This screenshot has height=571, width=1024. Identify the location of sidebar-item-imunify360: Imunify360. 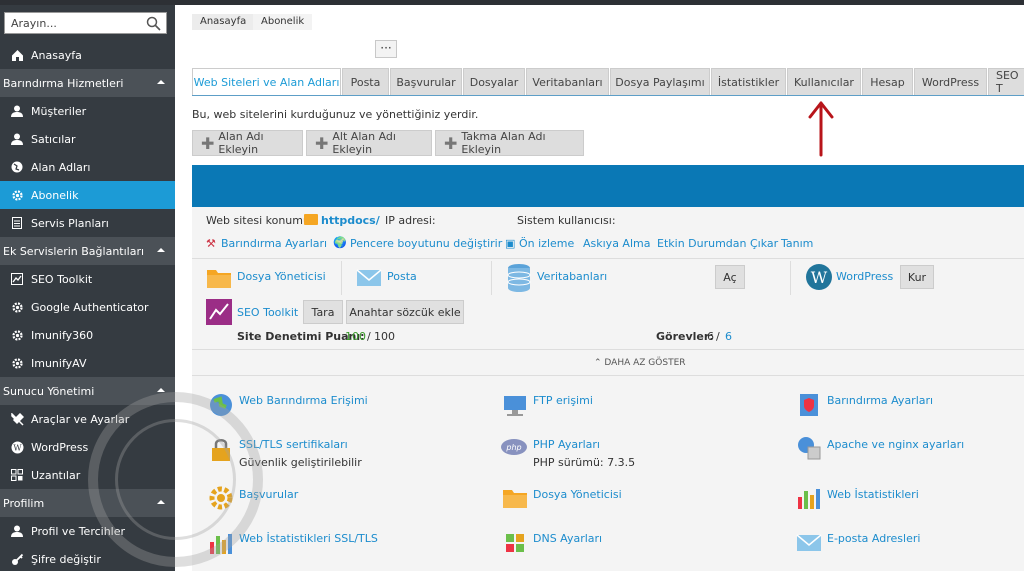
(87, 335).